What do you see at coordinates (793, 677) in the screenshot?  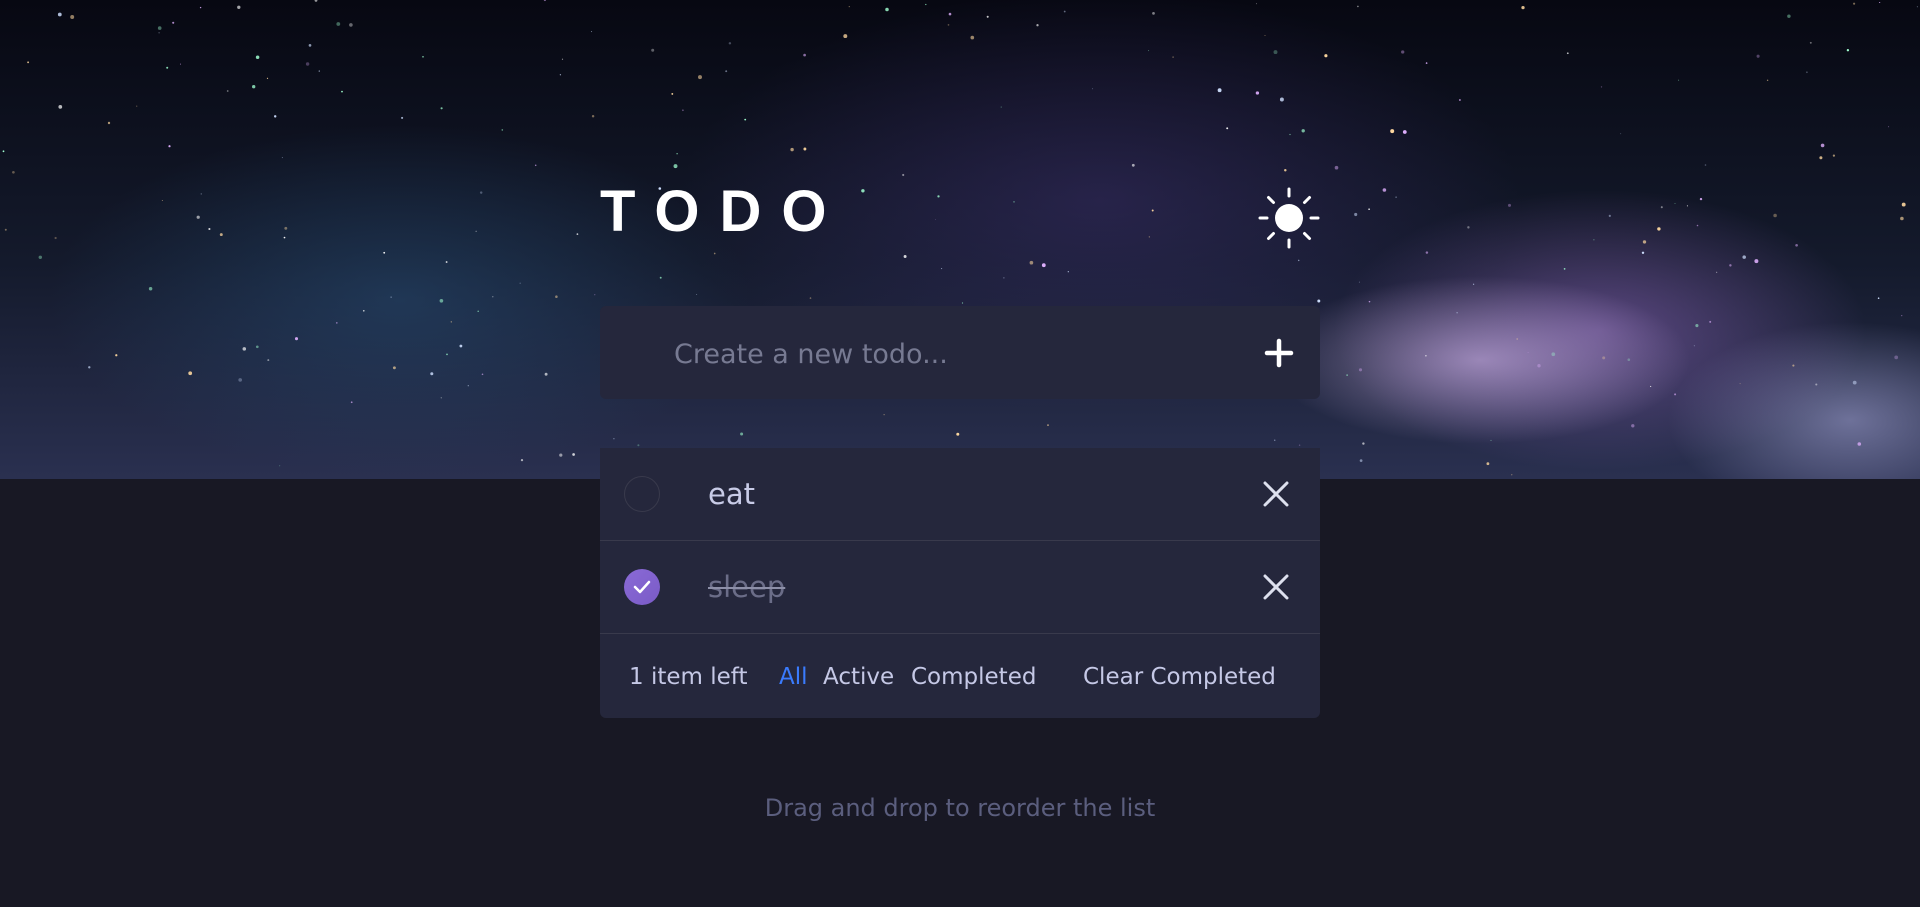 I see `filter-all: All` at bounding box center [793, 677].